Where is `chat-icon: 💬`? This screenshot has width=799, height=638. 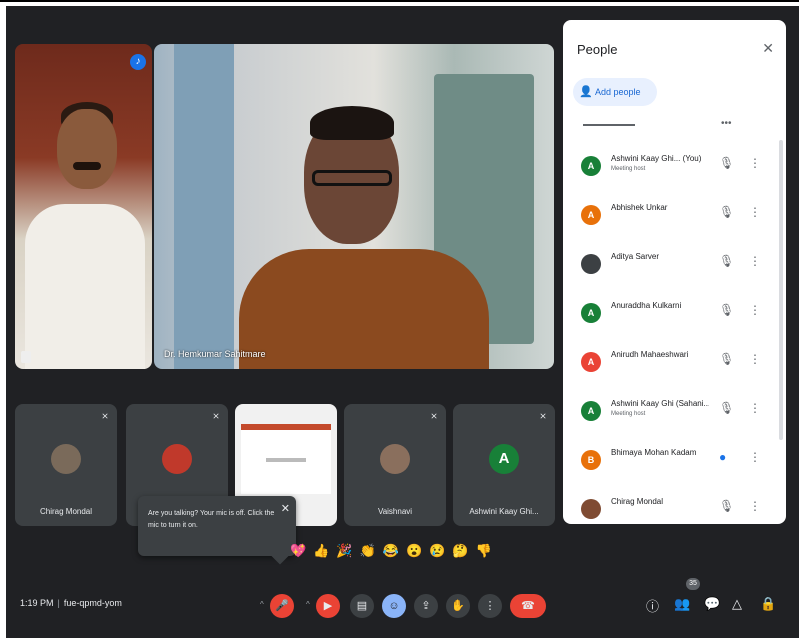 chat-icon: 💬 is located at coordinates (712, 604).